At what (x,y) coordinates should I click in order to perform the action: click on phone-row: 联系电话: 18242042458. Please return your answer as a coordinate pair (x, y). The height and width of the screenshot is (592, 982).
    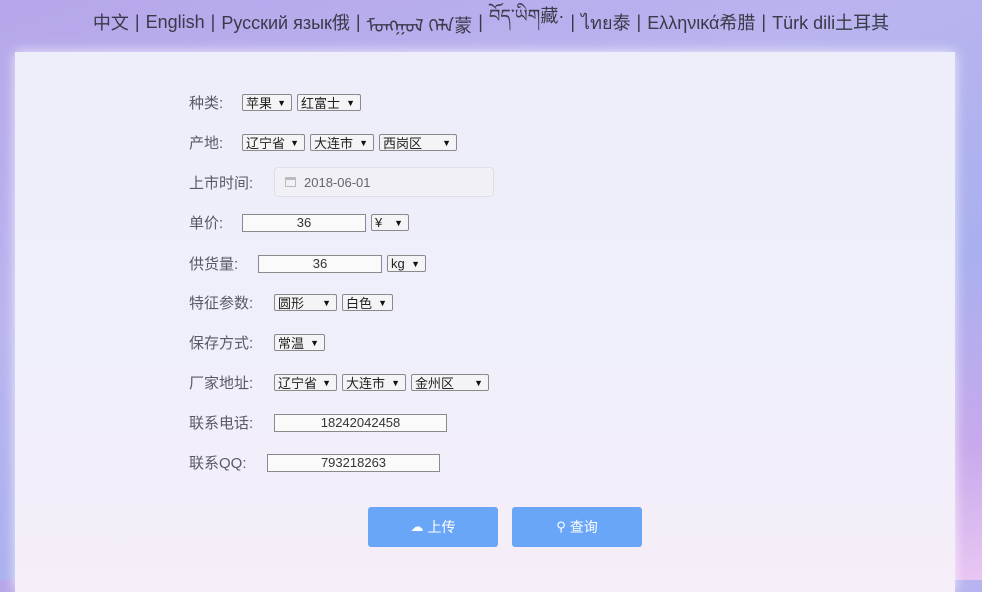
    Looking at the image, I should click on (320, 422).